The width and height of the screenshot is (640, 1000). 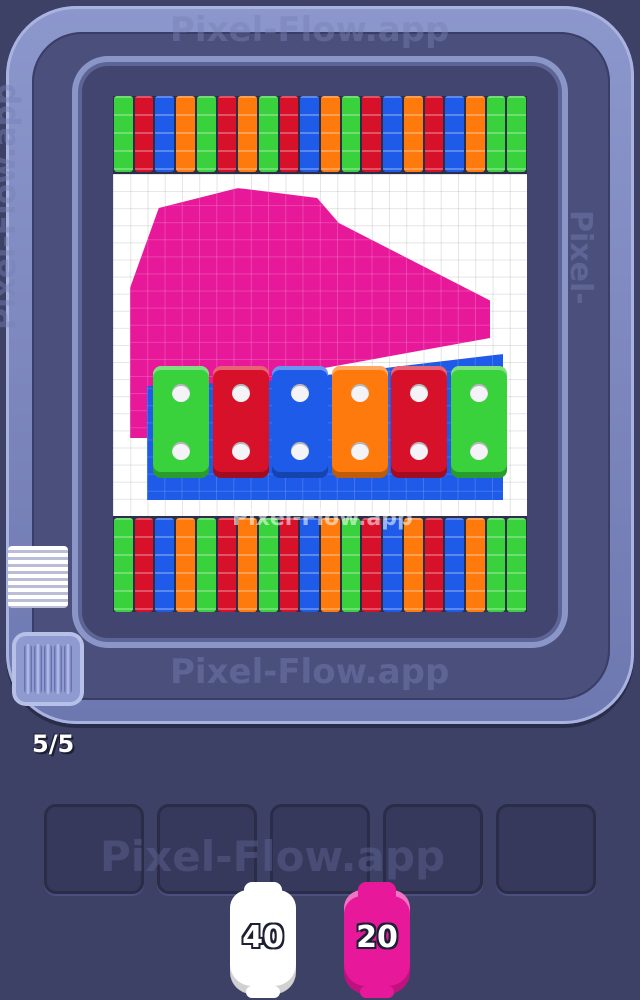 I want to click on empty-slot, so click(x=546, y=849).